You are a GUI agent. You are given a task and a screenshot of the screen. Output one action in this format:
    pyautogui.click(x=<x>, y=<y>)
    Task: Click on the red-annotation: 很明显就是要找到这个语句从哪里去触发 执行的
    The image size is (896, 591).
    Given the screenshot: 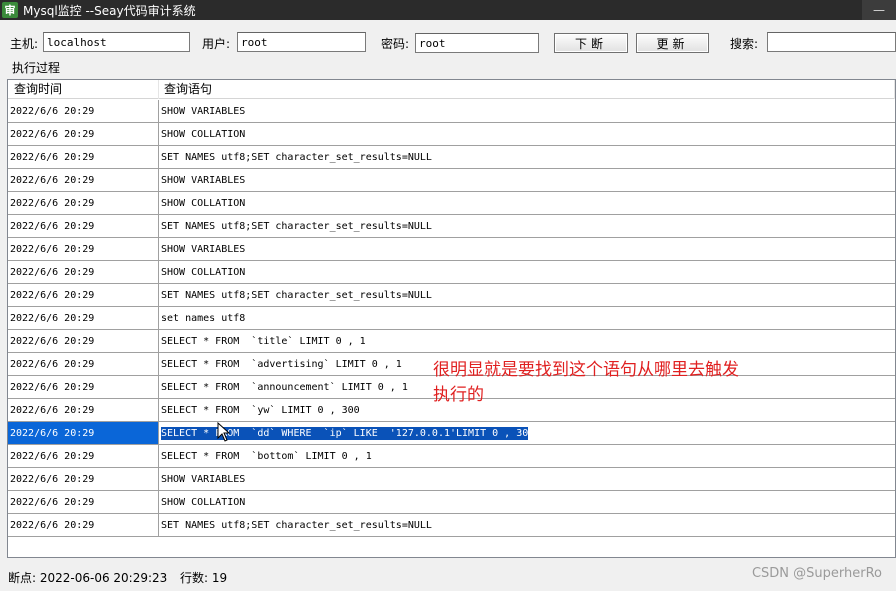 What is the action you would take?
    pyautogui.click(x=633, y=383)
    